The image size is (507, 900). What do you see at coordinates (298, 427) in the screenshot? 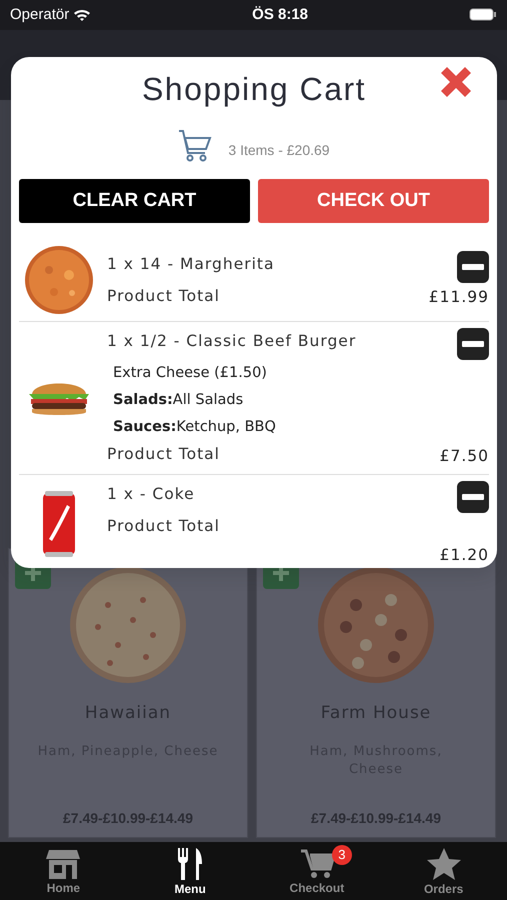
I see `item-option: Sauces:Ketchup, BBQ` at bounding box center [298, 427].